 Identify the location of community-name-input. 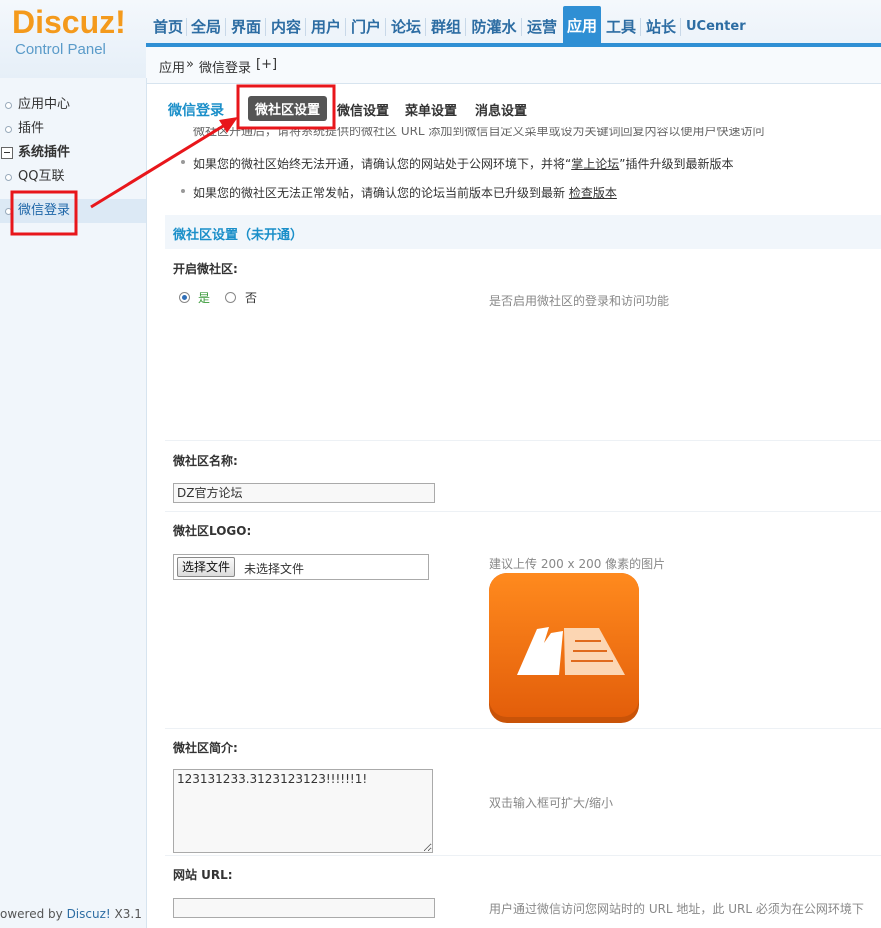
(304, 493).